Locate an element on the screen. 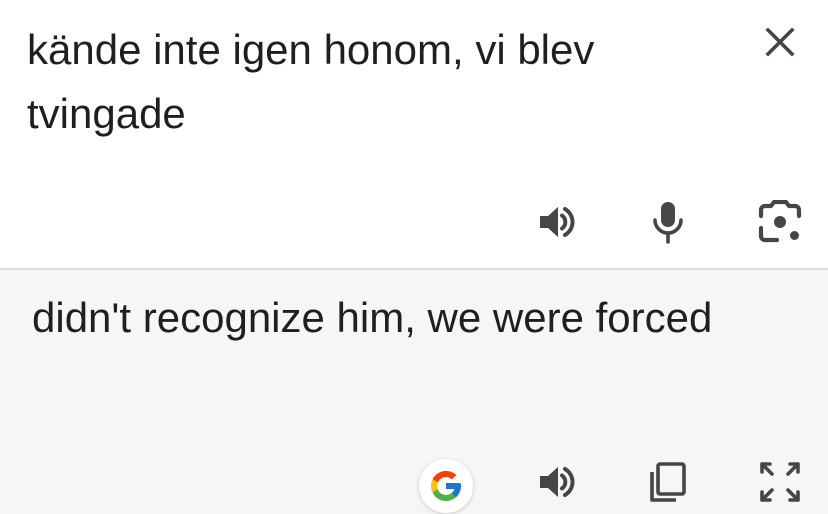 This screenshot has width=828, height=514. copy-icon is located at coordinates (668, 482).